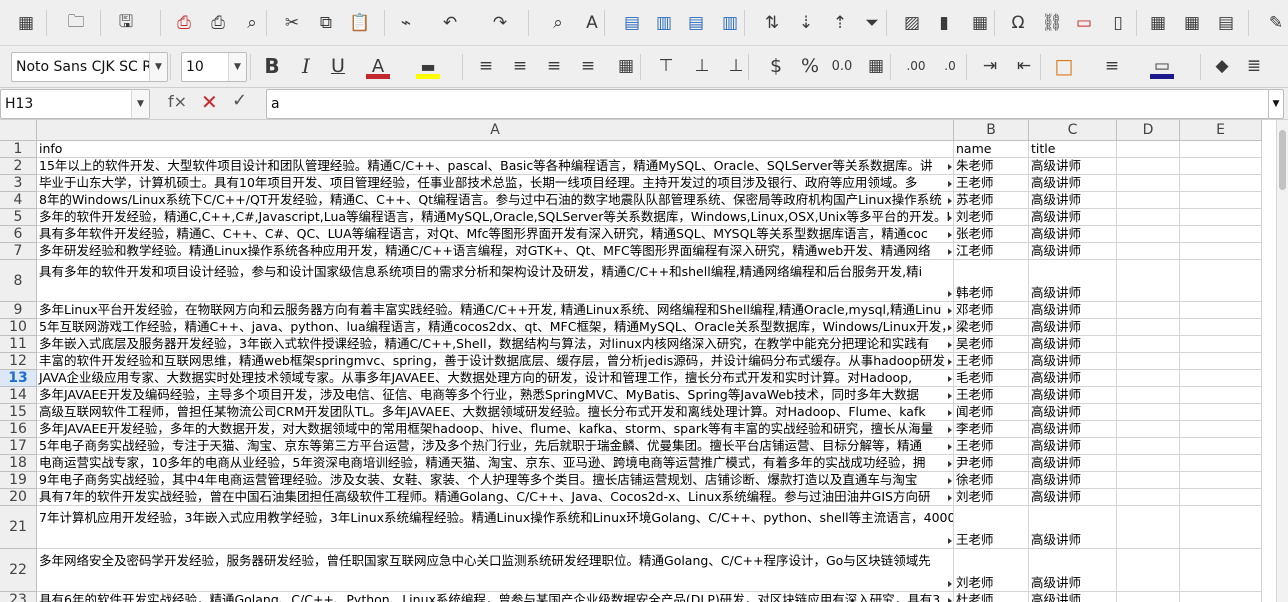 The image size is (1288, 602). Describe the element at coordinates (990, 66) in the screenshot. I see `increase-indent-icon: ⇥` at that location.